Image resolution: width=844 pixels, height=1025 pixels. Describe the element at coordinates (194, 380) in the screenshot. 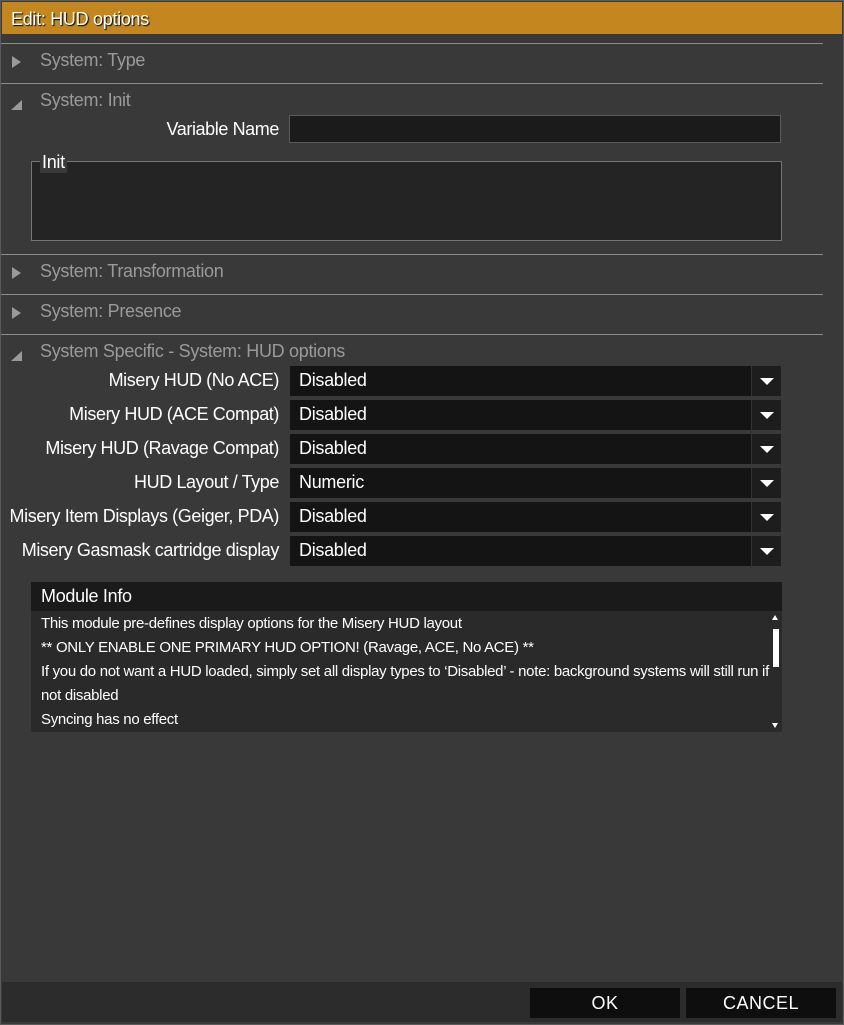

I see `misery-hud-no-ace-label: Misery HUD (No ACE)` at that location.